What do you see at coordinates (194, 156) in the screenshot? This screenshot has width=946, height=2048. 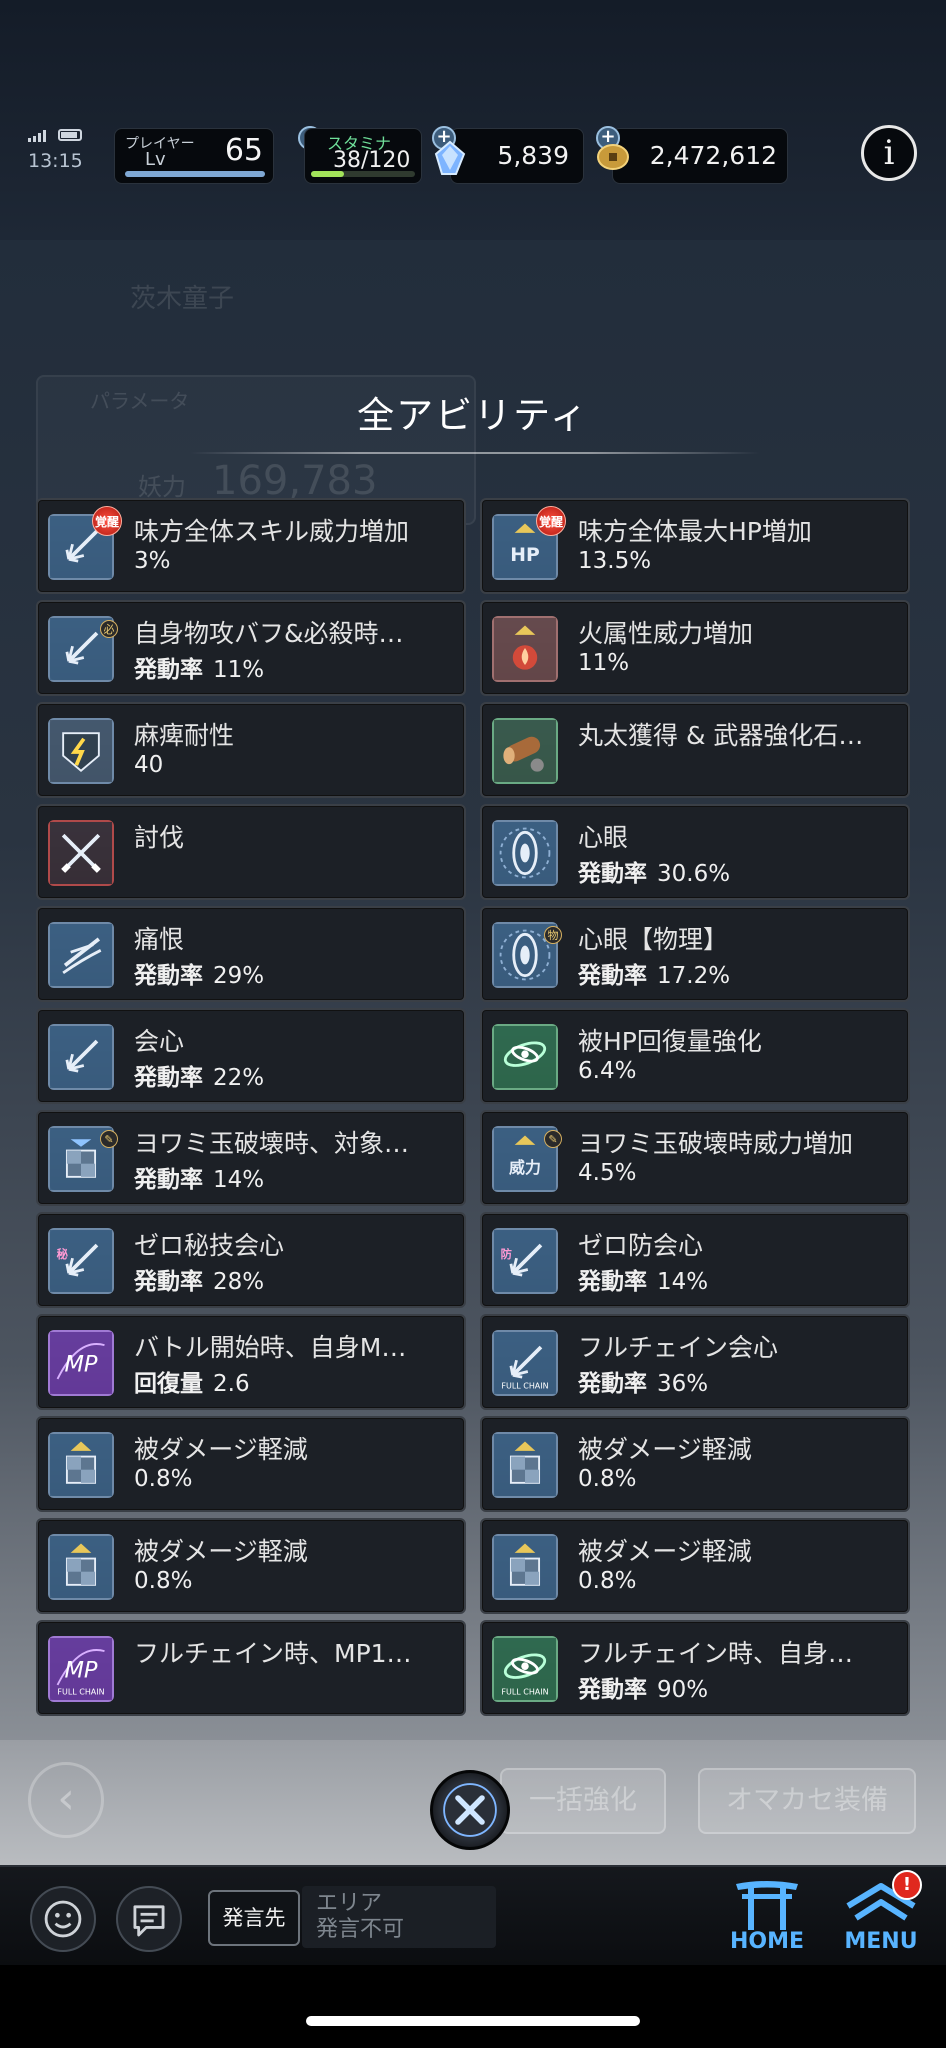 I see `player-level-box: プレイヤー Lv 65` at bounding box center [194, 156].